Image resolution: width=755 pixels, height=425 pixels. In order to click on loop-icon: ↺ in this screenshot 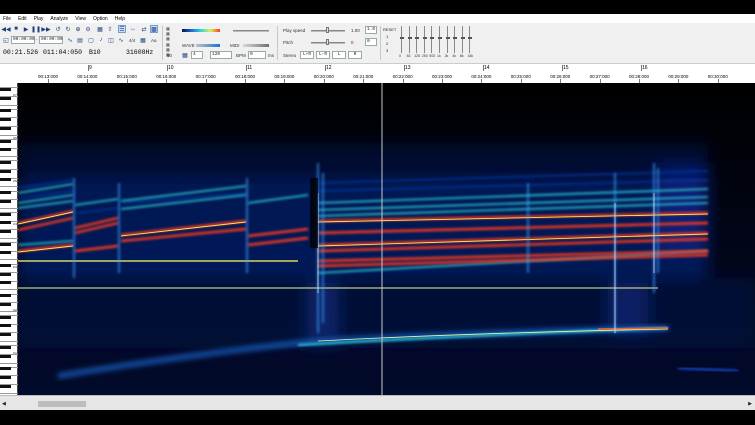, I will do `click(58, 29)`.